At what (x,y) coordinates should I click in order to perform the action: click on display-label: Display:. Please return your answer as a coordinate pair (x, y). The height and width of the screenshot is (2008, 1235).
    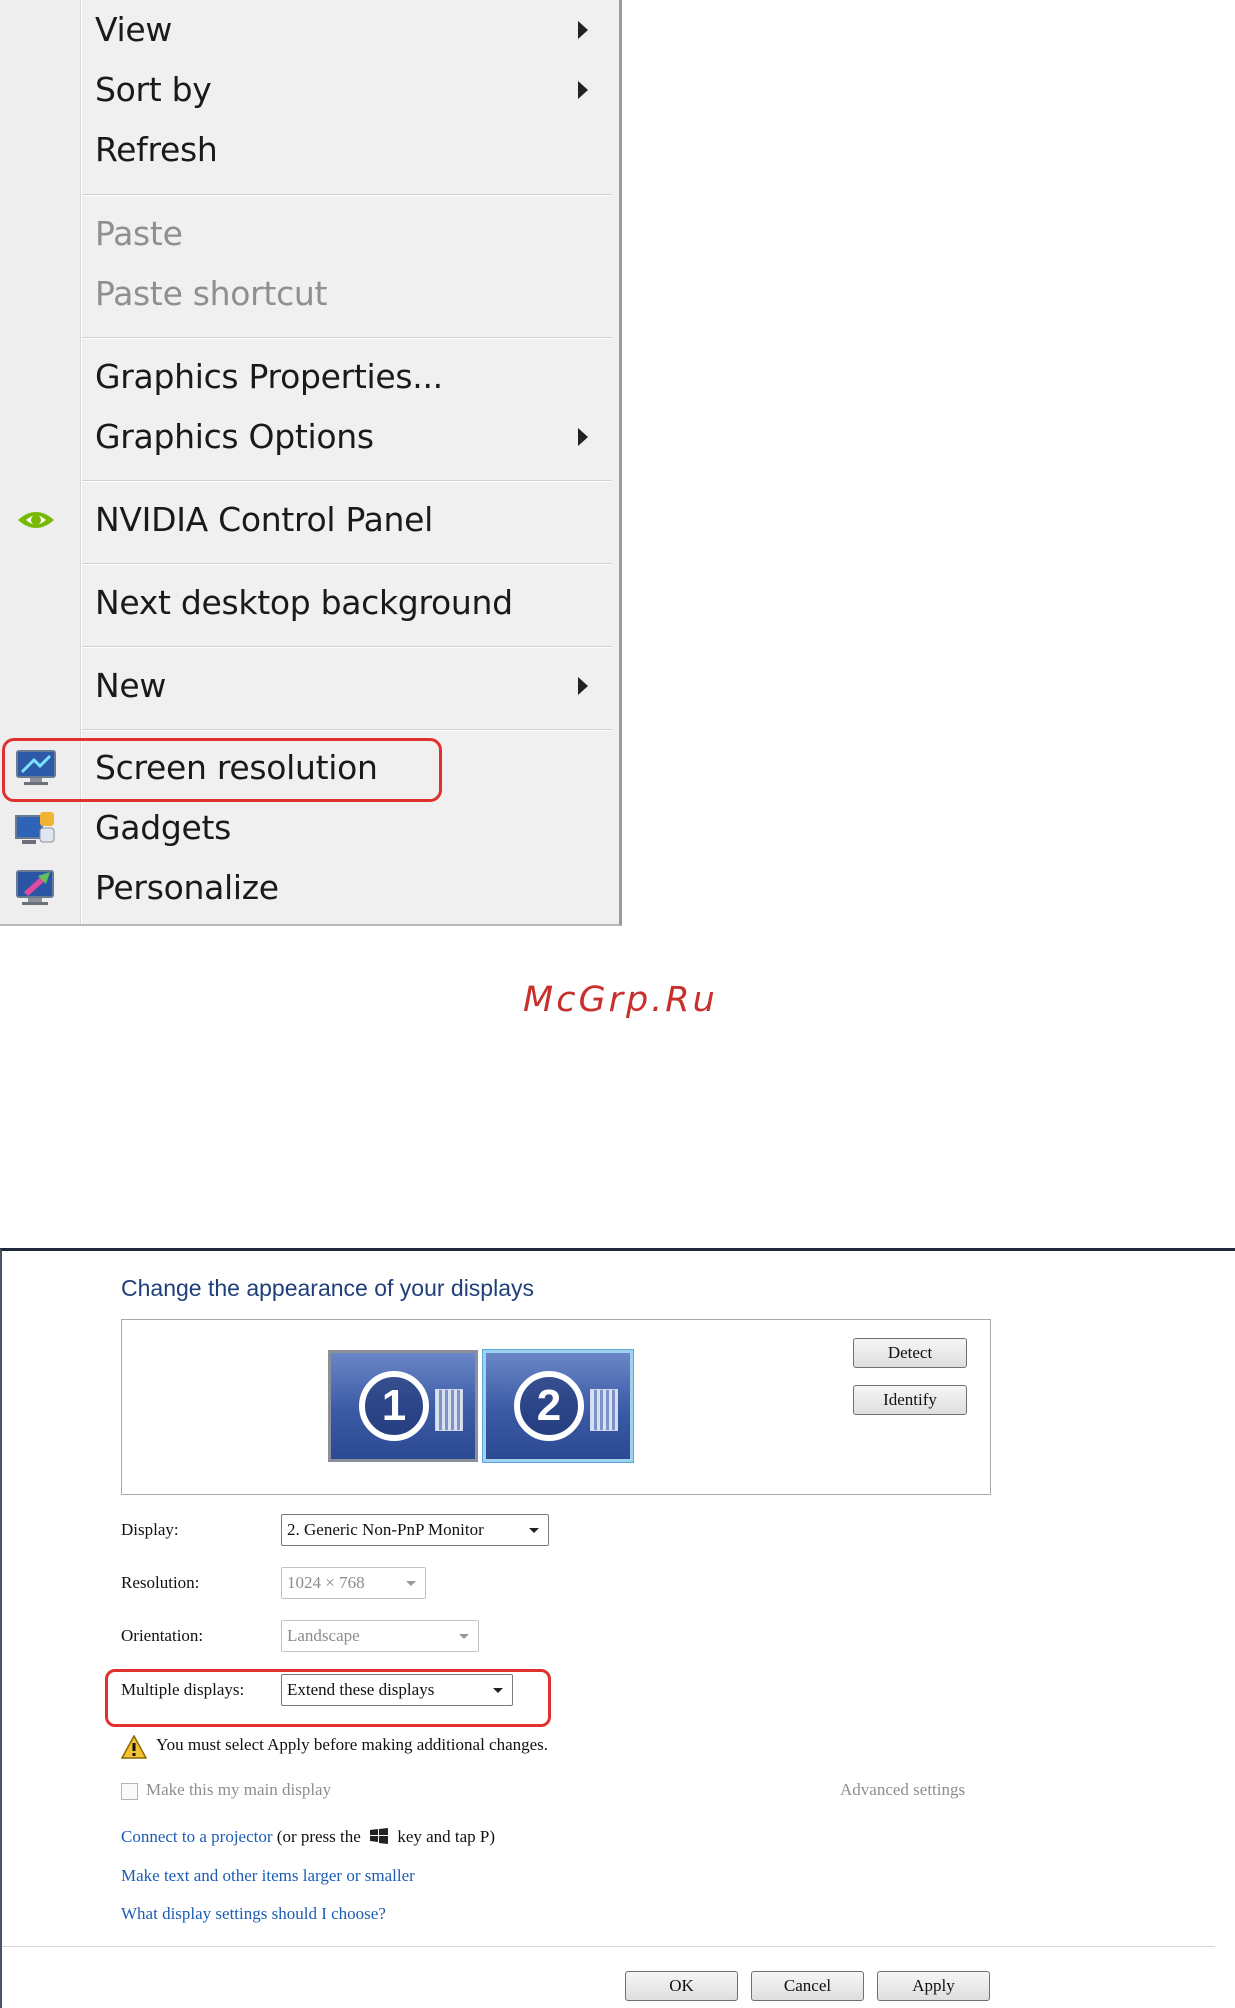
    Looking at the image, I should click on (150, 1529).